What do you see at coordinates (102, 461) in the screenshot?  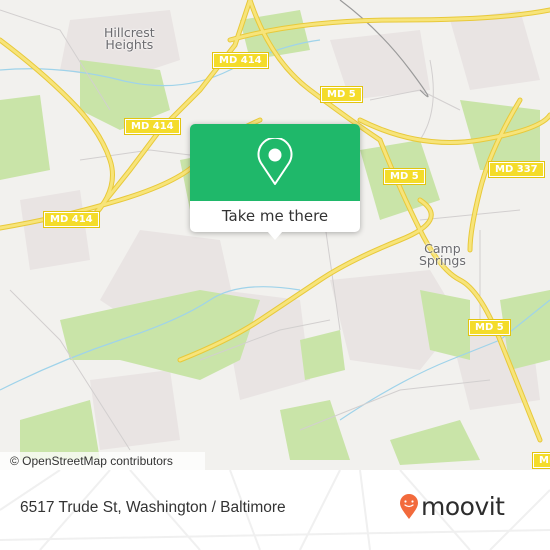 I see `map-attribution: © OpenStreetMap contributors` at bounding box center [102, 461].